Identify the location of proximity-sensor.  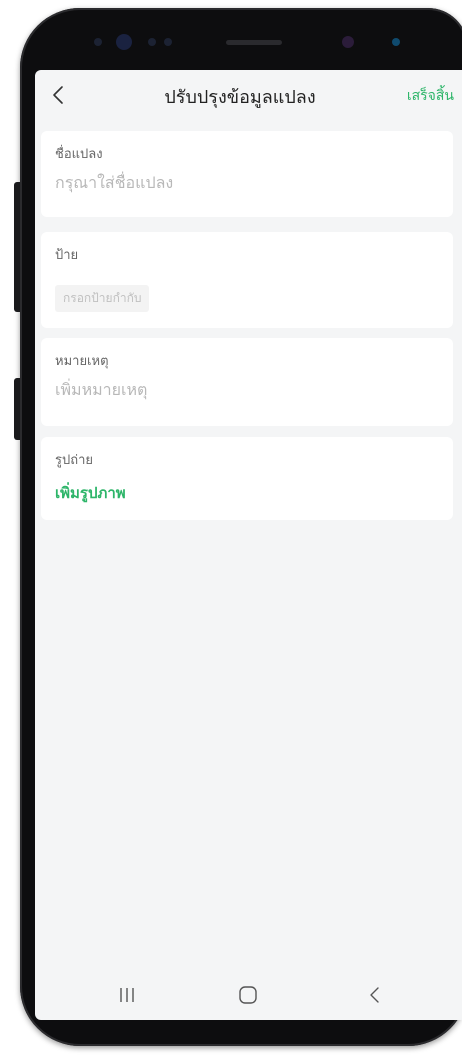
(98, 42).